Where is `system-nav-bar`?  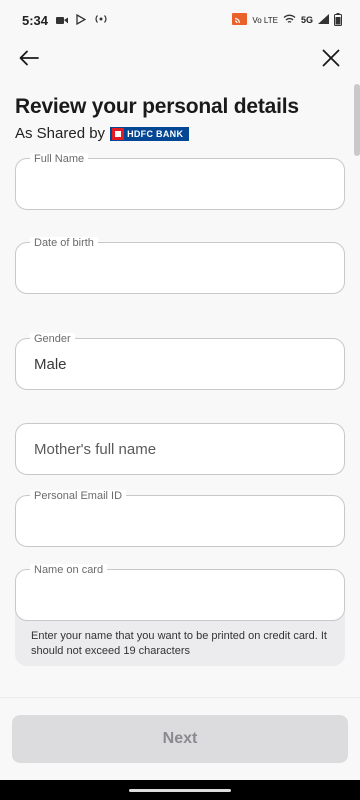 system-nav-bar is located at coordinates (180, 790).